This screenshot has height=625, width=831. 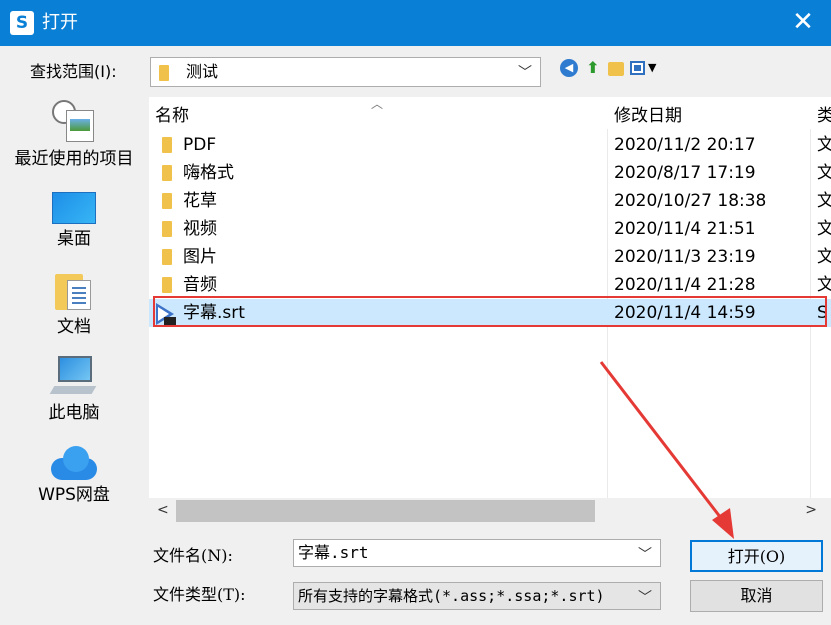 What do you see at coordinates (616, 69) in the screenshot?
I see `new-folder-icon` at bounding box center [616, 69].